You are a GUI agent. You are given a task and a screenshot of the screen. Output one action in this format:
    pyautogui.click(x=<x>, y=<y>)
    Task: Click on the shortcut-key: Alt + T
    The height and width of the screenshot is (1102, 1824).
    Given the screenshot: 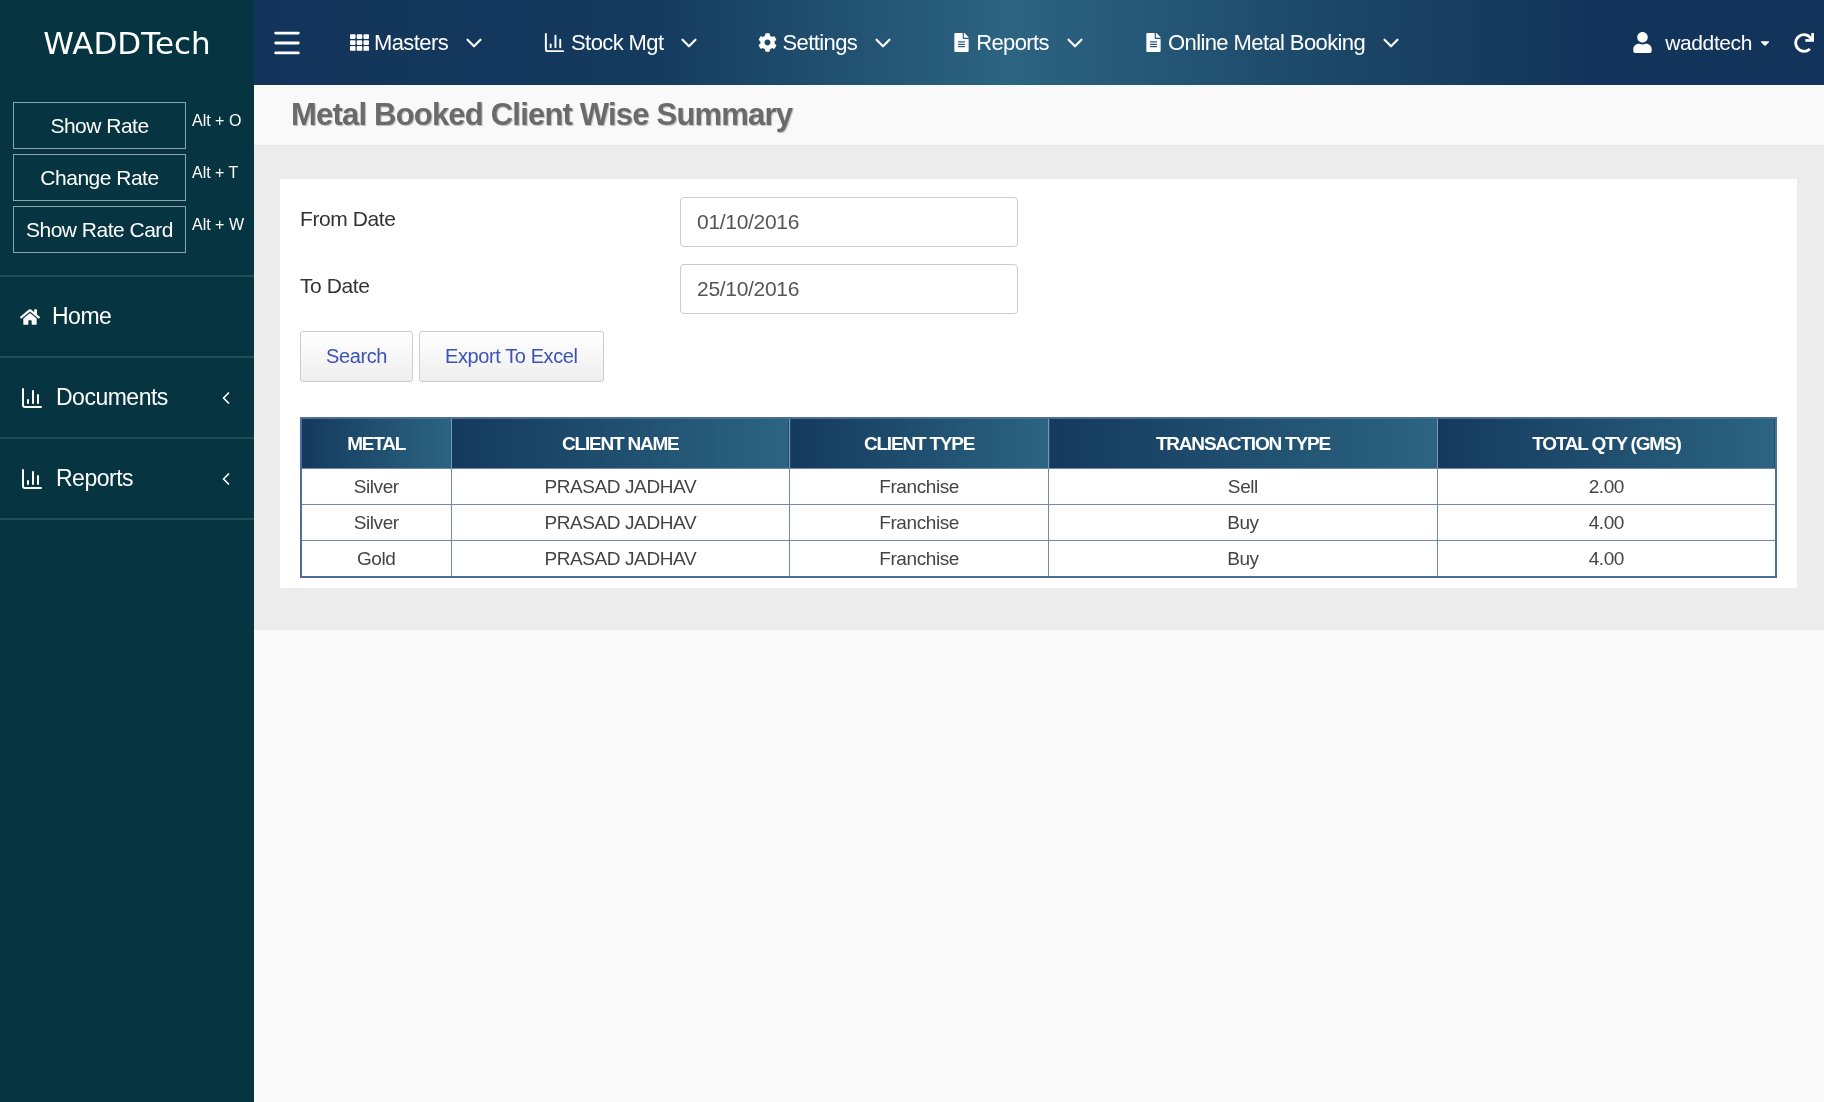 What is the action you would take?
    pyautogui.click(x=215, y=173)
    